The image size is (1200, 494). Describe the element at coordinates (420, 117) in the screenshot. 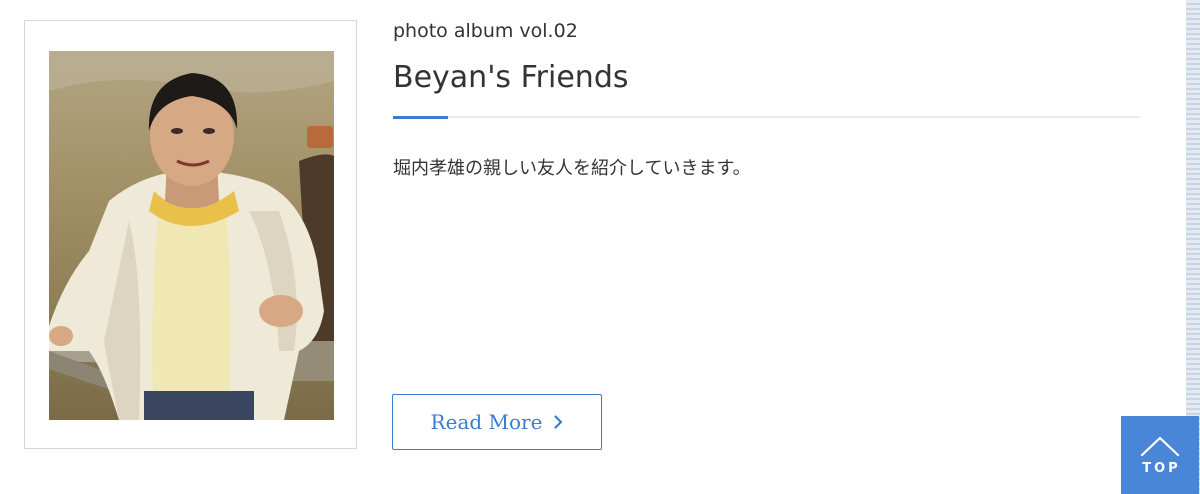

I see `title-divider-accent` at that location.